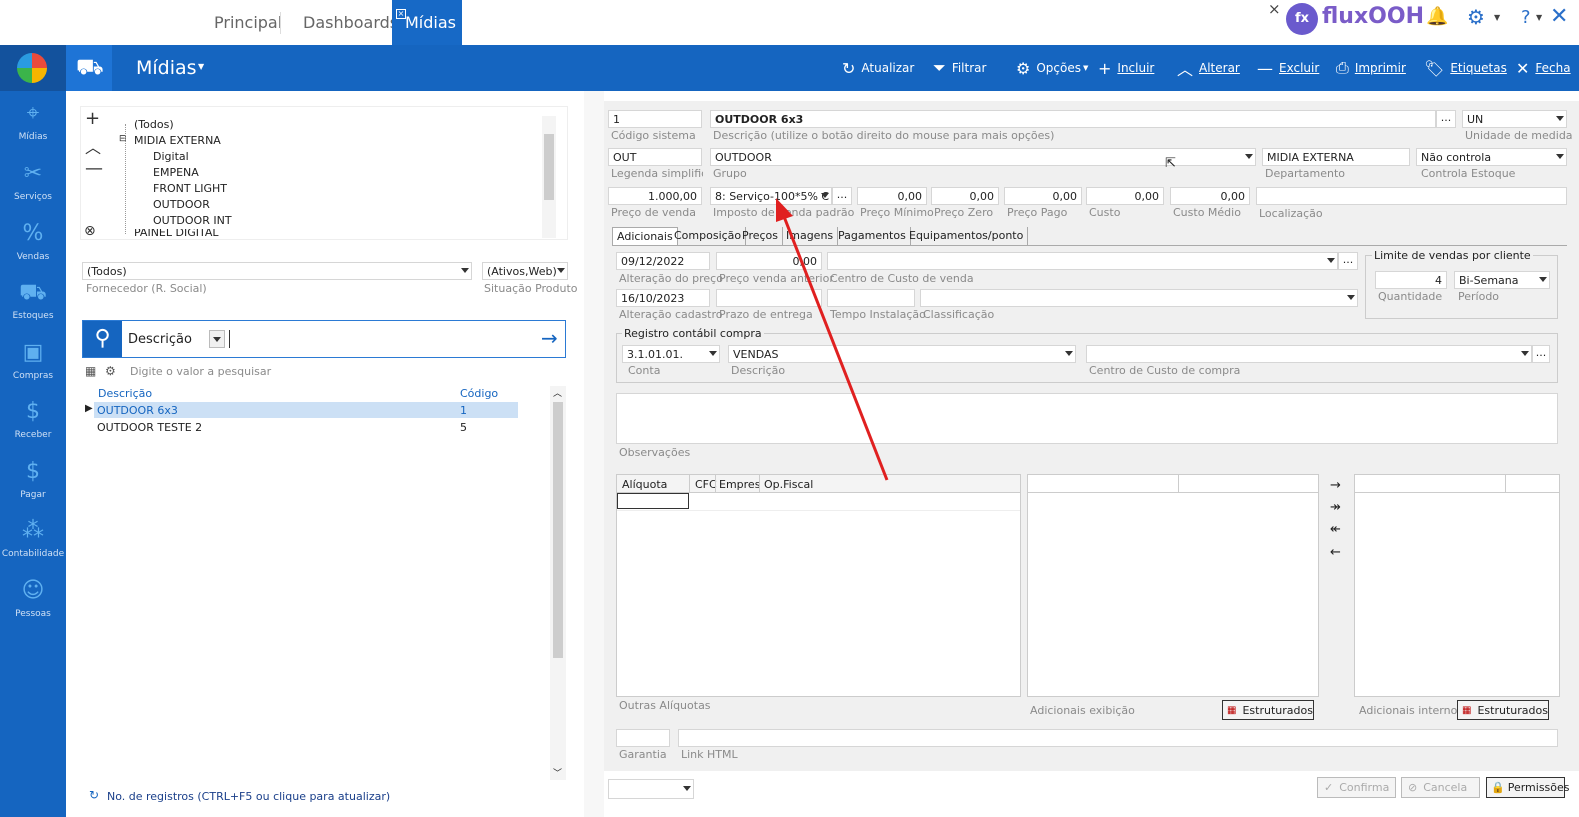 The width and height of the screenshot is (1579, 817). I want to click on conta-descricao-select: VENDAS, so click(902, 354).